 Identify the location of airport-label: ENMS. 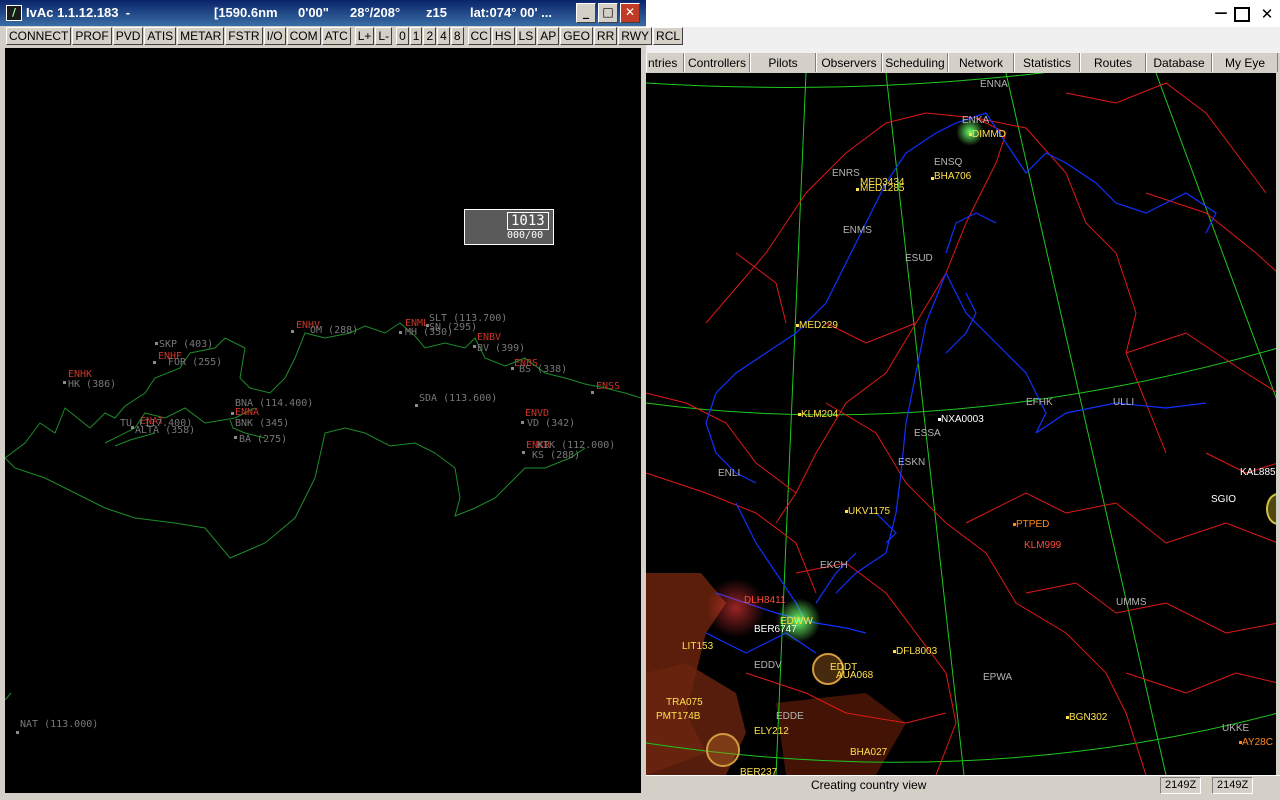
(857, 230).